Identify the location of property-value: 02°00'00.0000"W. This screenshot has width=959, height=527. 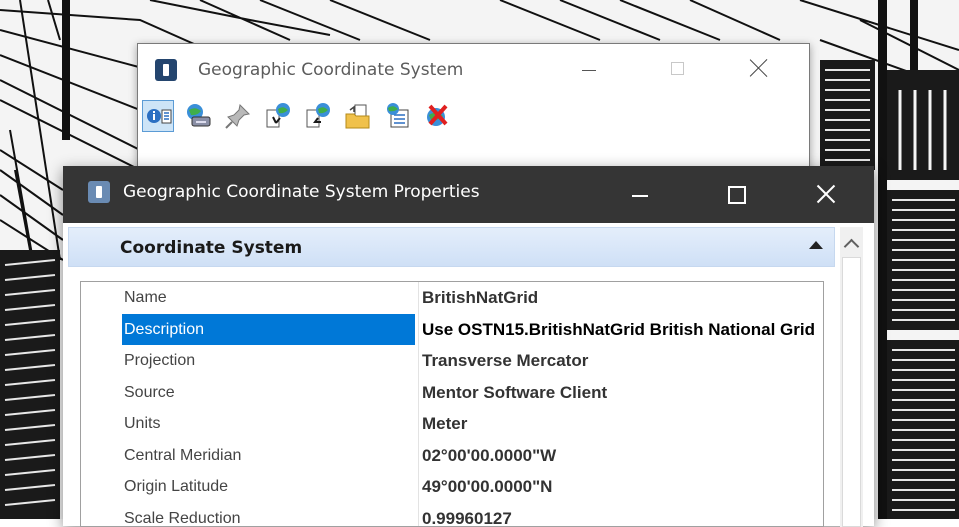
(622, 455).